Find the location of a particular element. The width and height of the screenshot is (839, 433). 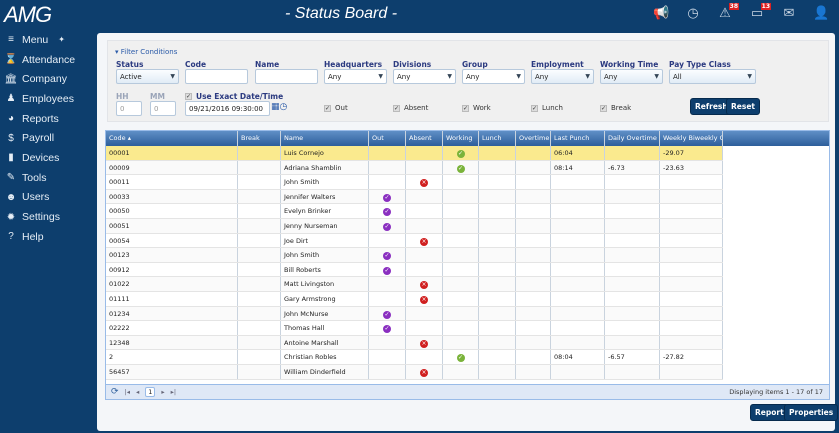

column-header: Absent is located at coordinates (424, 138).